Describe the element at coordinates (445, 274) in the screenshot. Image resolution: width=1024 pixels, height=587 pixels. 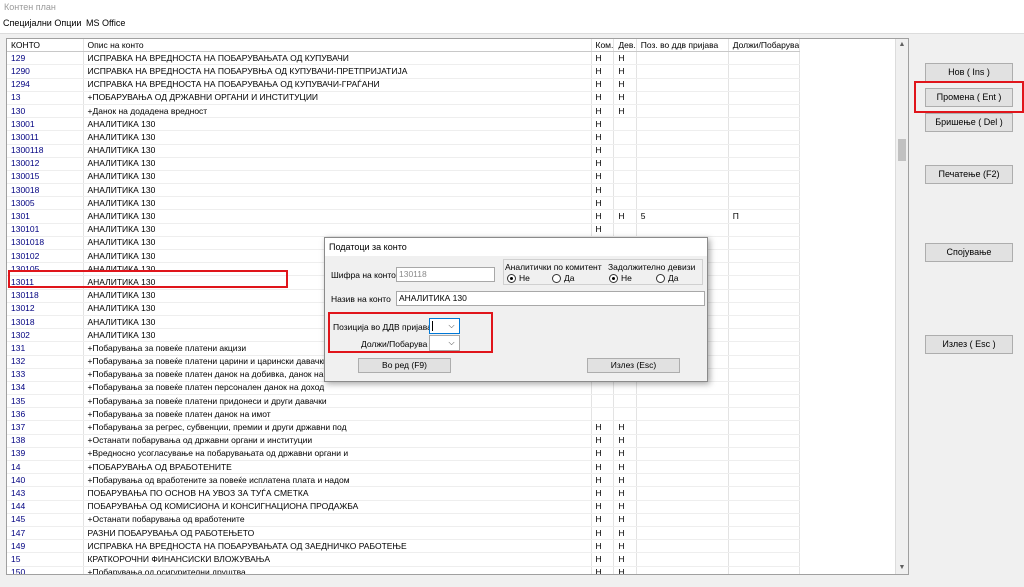
I see `code-field: 130118` at that location.